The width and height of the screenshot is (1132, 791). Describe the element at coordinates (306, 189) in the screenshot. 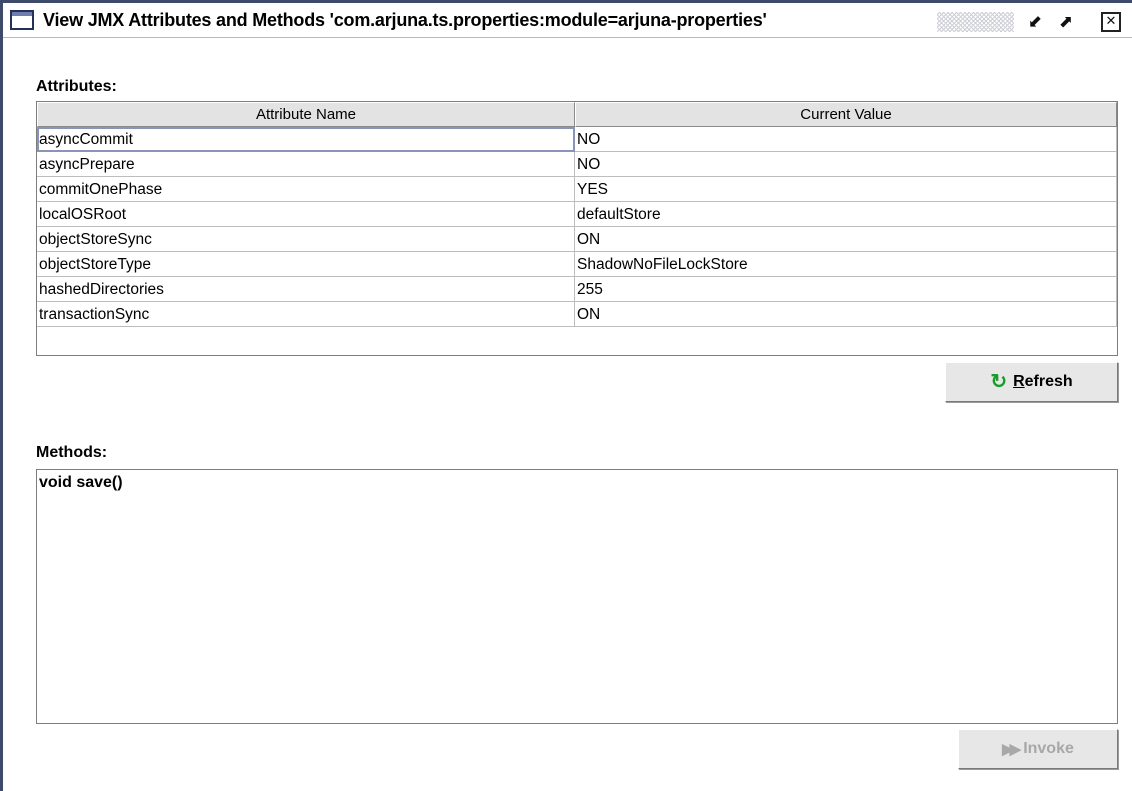

I see `attribute-name-cell: commitOnePhase` at that location.